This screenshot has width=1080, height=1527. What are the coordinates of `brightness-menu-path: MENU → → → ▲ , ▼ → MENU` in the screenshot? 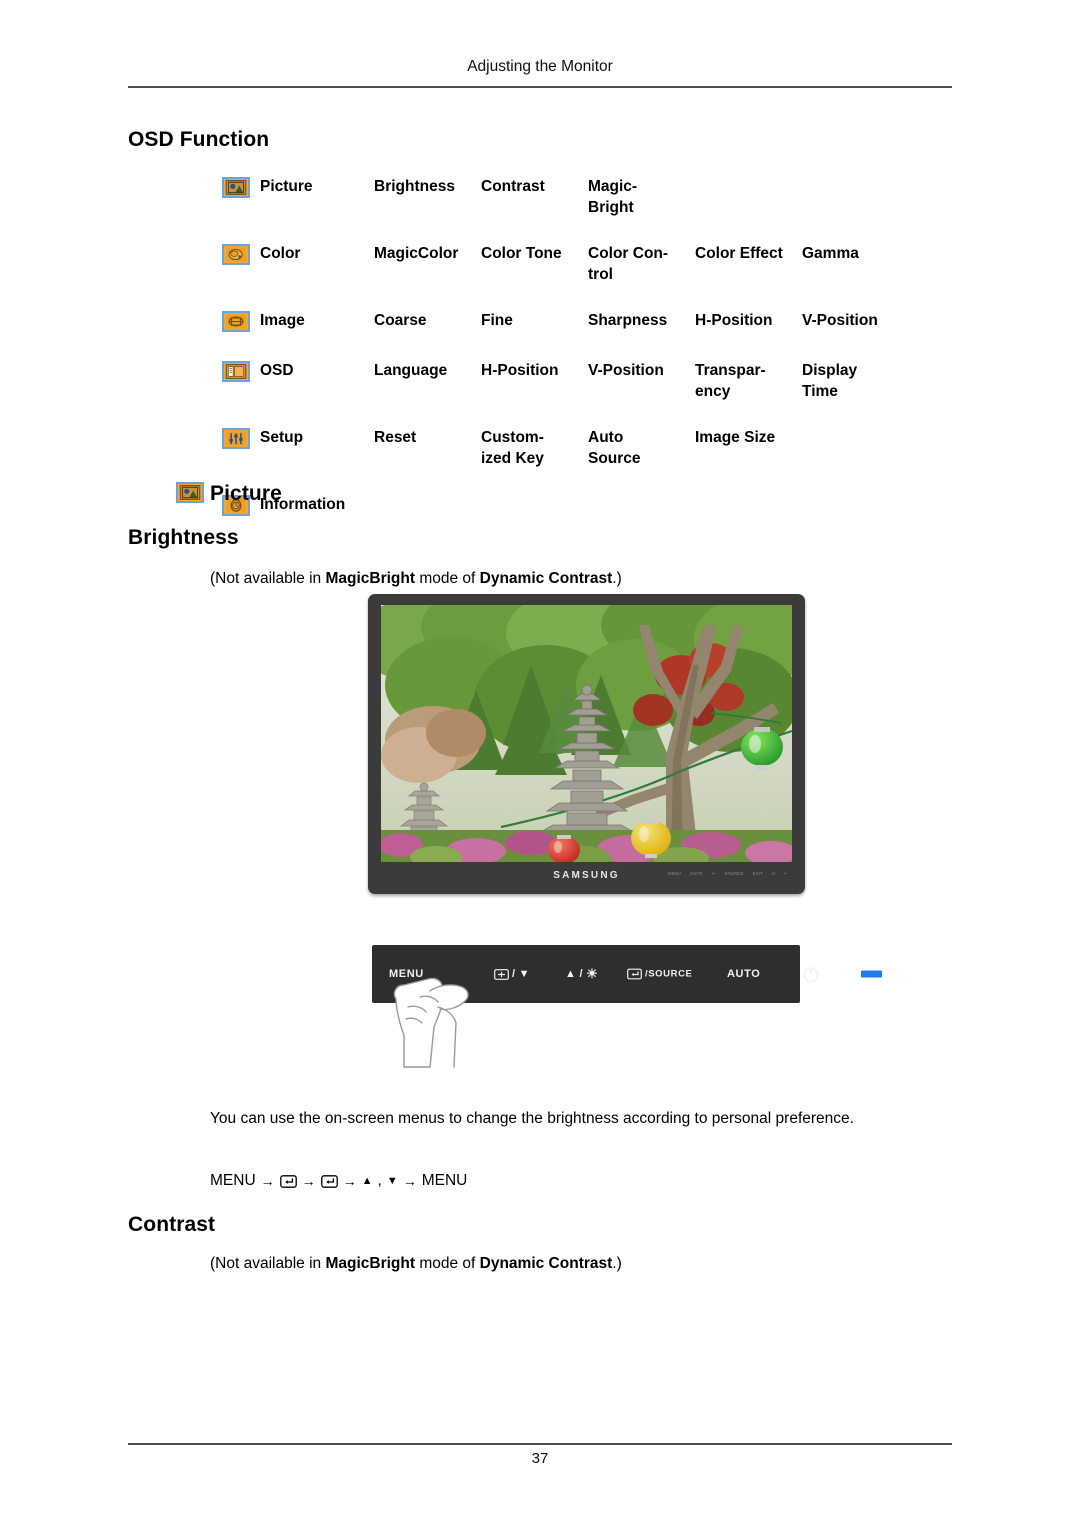 It's located at (338, 1181).